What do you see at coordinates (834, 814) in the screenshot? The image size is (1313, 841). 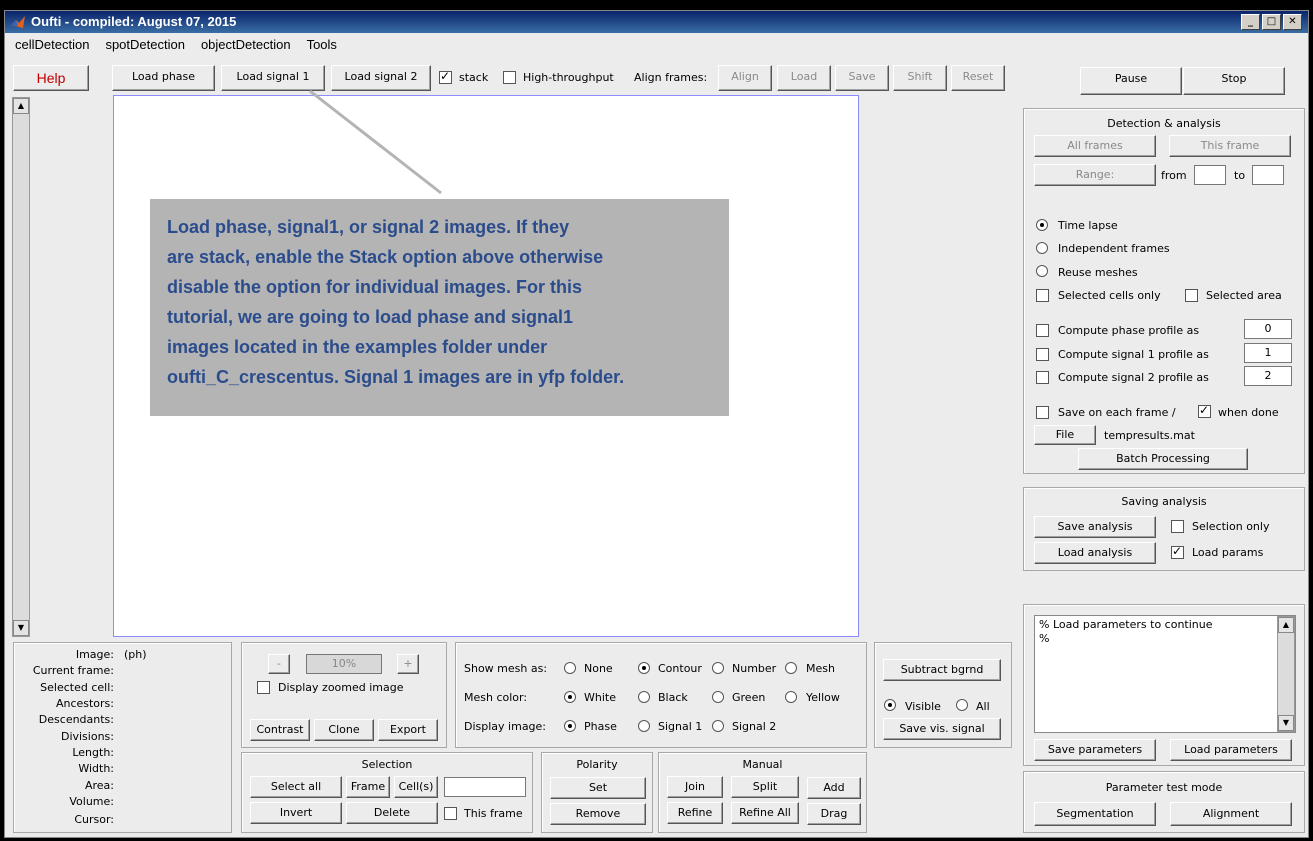 I see `drag-button: Drag` at bounding box center [834, 814].